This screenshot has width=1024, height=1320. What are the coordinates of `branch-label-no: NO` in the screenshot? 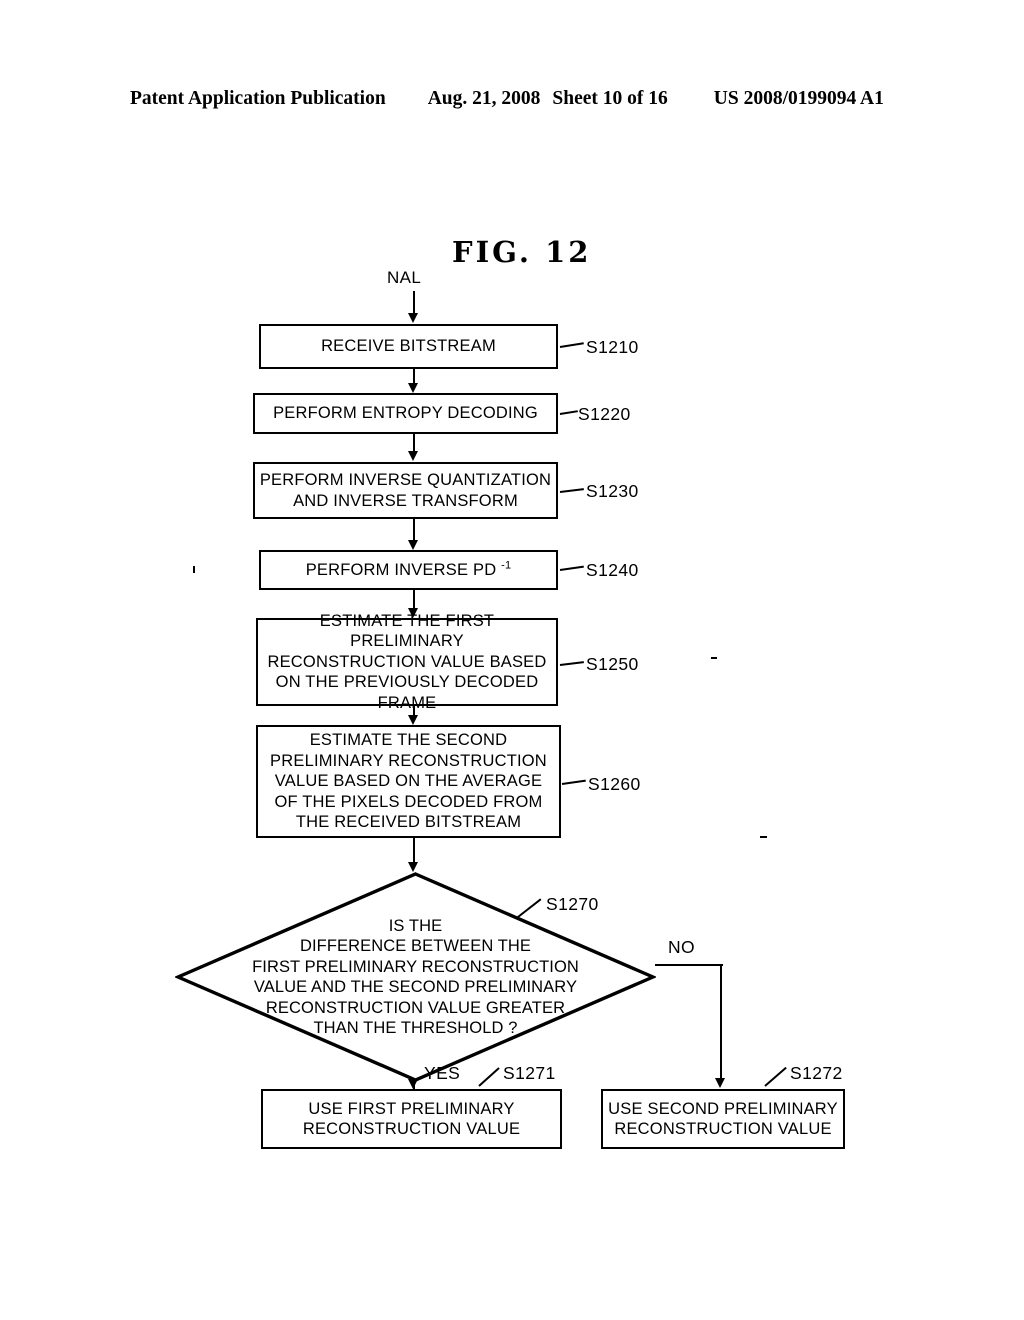 It's located at (682, 947).